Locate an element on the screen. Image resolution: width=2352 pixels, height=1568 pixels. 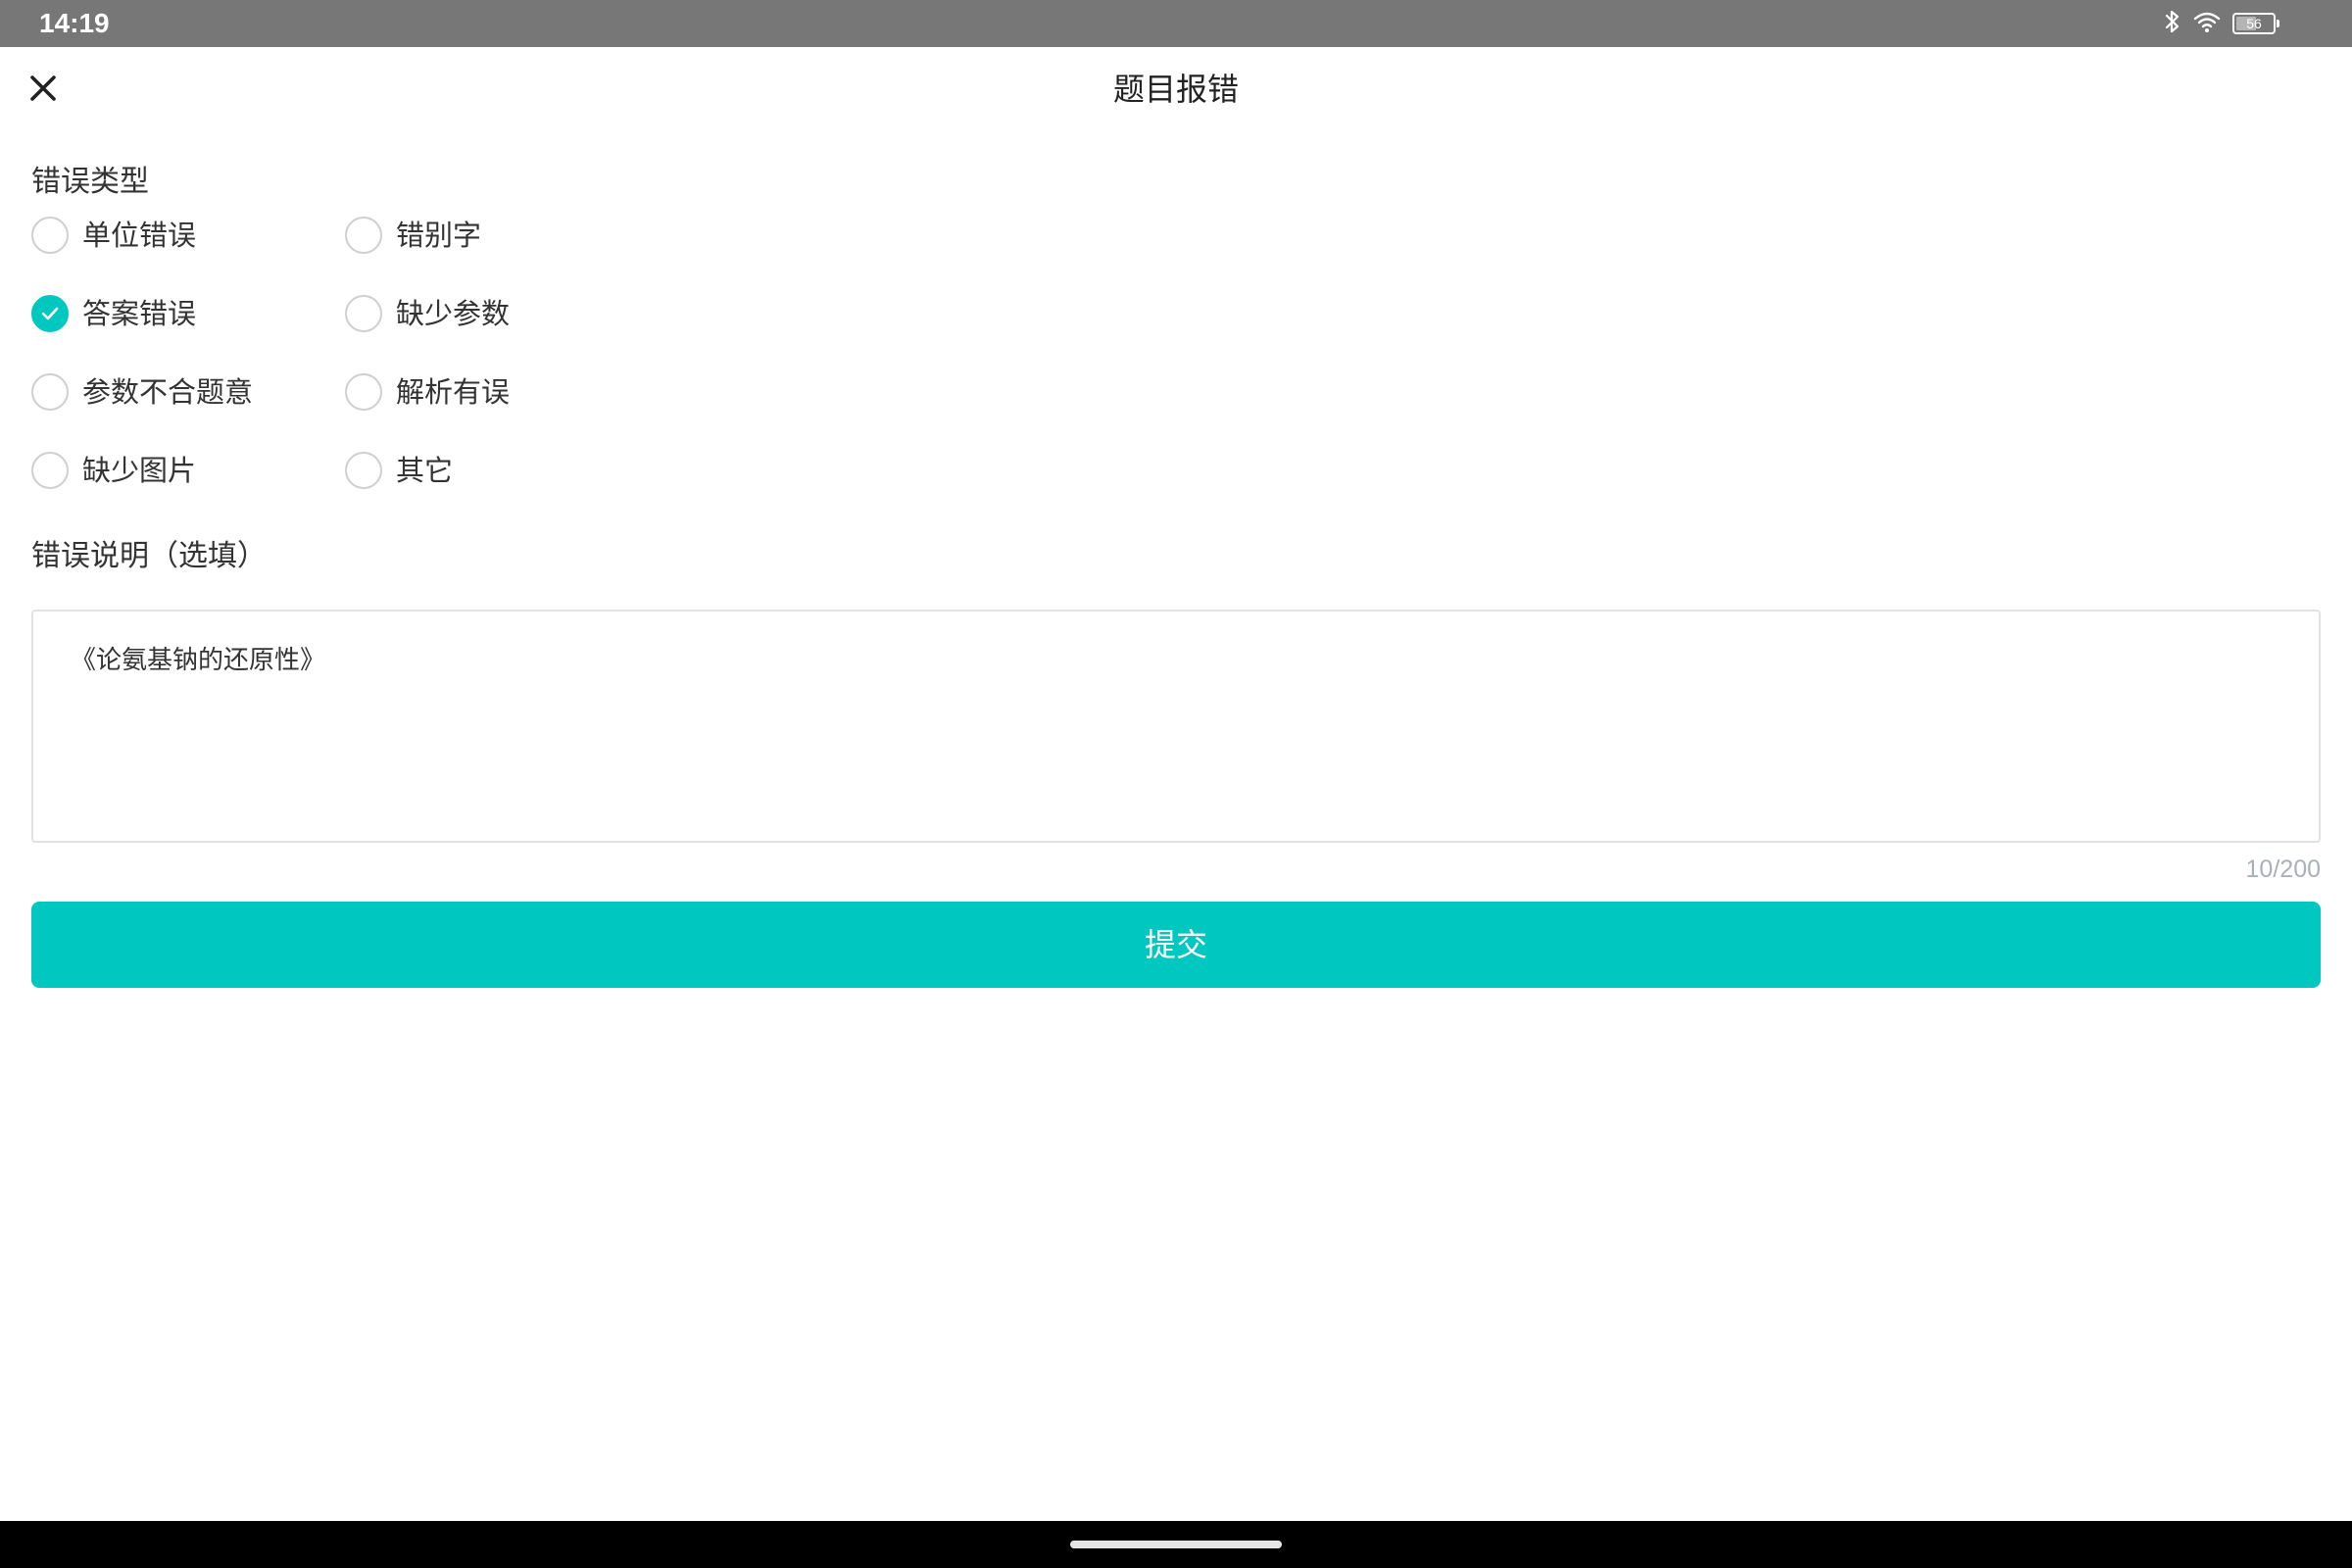
option-missing-parameter: 缺少参数 is located at coordinates (427, 313).